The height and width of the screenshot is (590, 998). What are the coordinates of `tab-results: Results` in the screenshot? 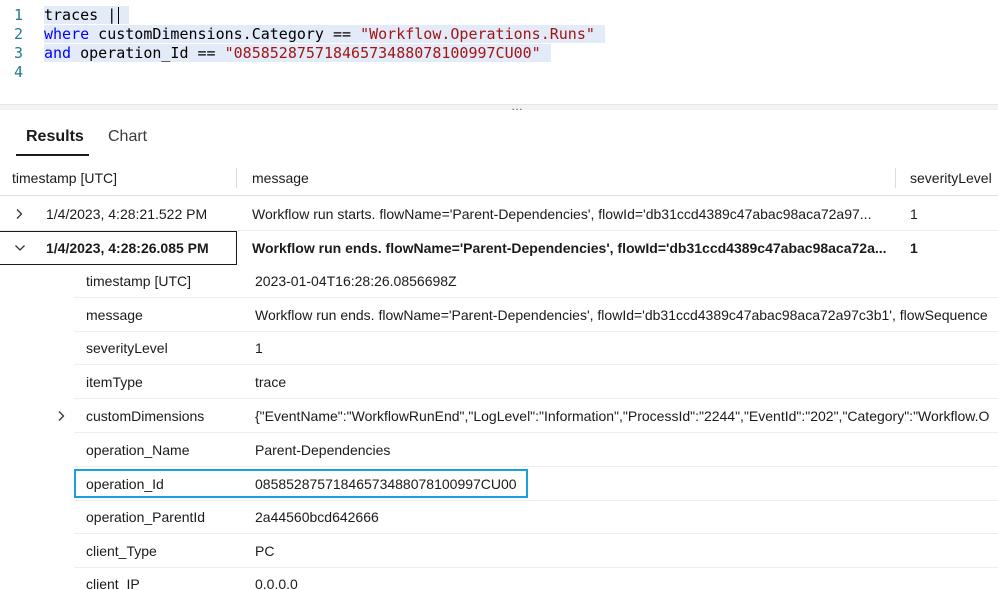 It's located at (55, 141).